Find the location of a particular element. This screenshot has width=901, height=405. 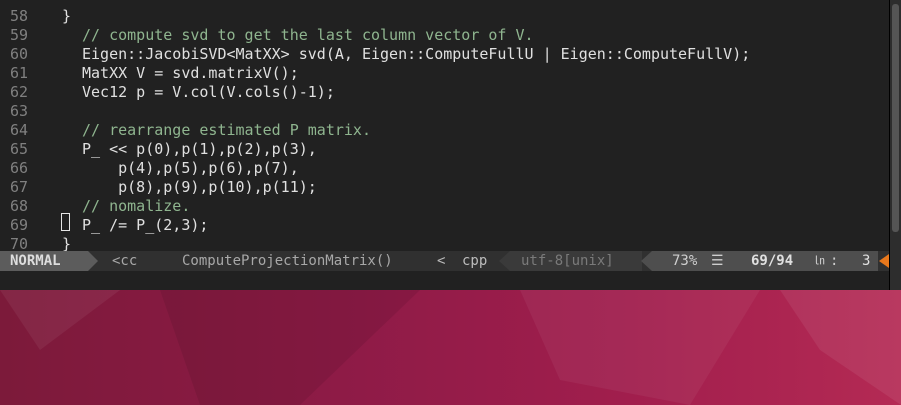

line-number: 63 is located at coordinates (19, 111).